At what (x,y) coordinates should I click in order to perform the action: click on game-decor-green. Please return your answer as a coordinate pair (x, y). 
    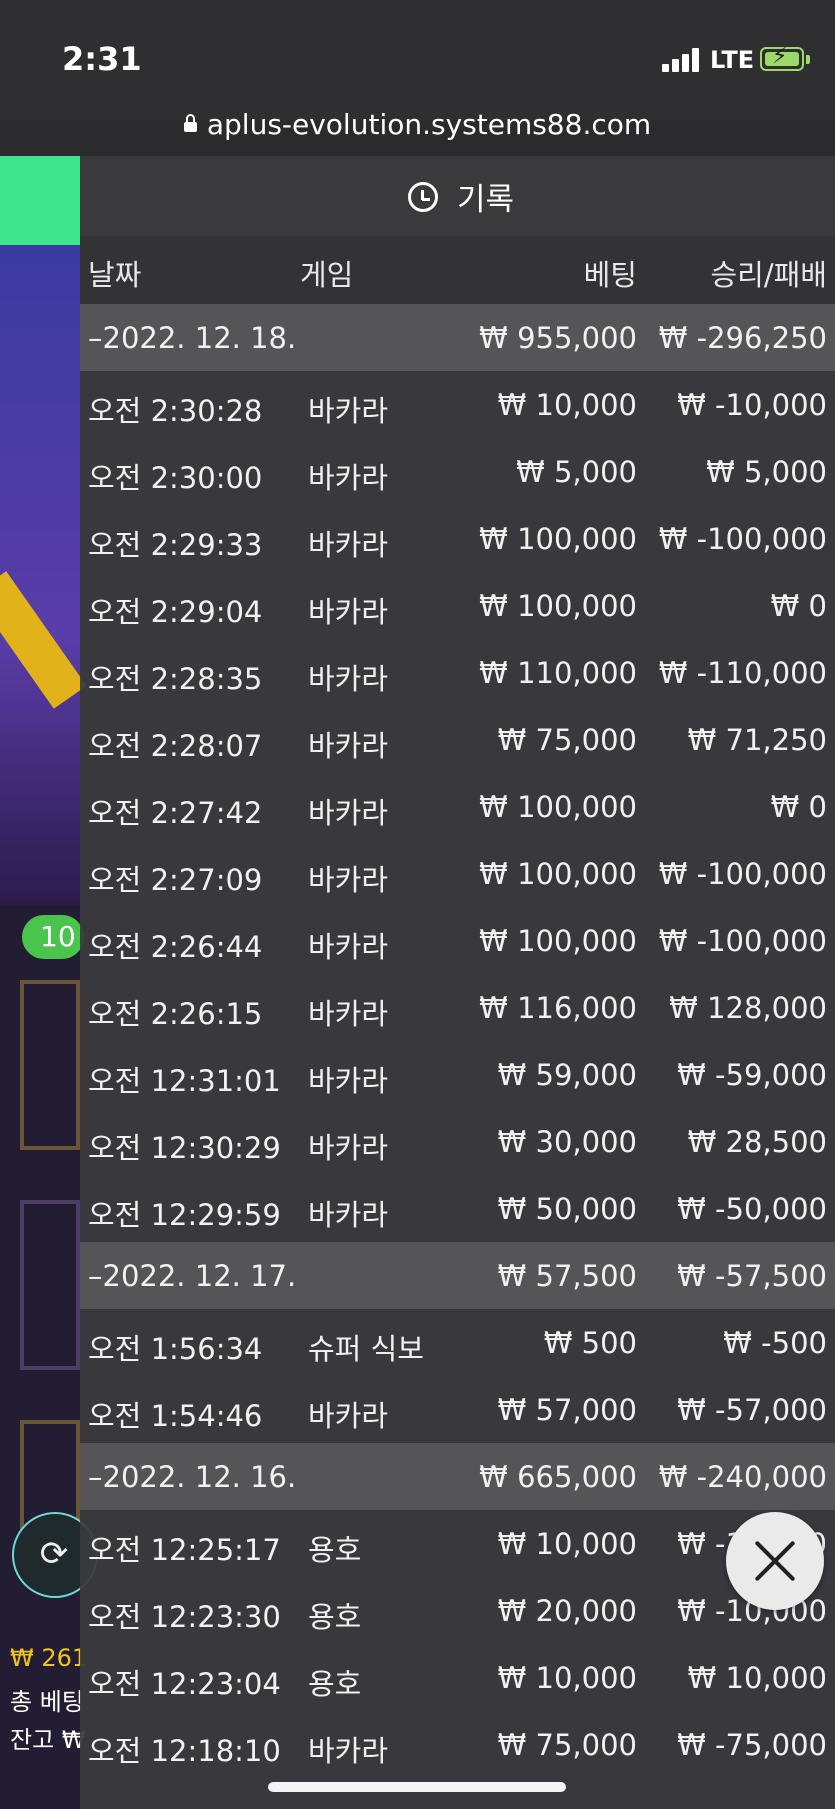
    Looking at the image, I should click on (40, 201).